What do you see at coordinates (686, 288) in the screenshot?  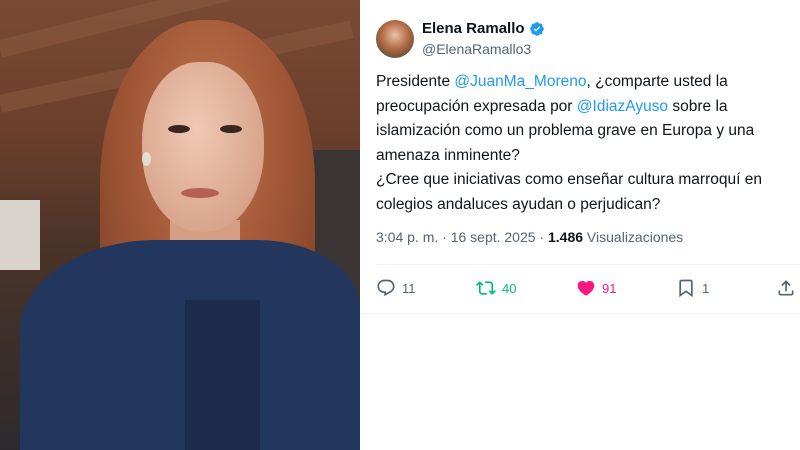 I see `bookmark-icon` at bounding box center [686, 288].